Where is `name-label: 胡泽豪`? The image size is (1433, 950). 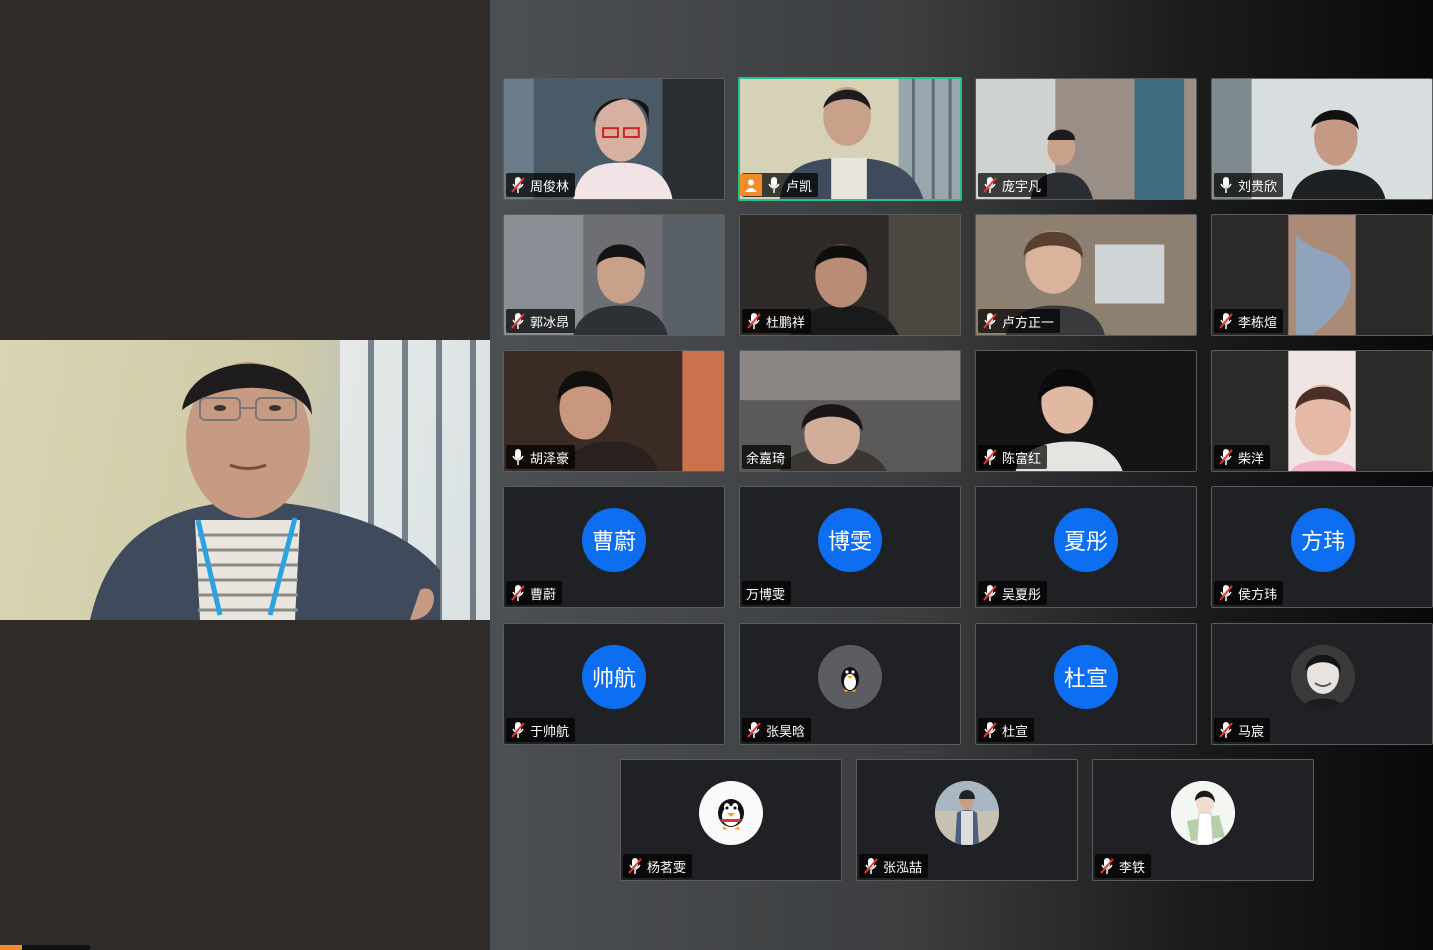
name-label: 胡泽豪 is located at coordinates (541, 457).